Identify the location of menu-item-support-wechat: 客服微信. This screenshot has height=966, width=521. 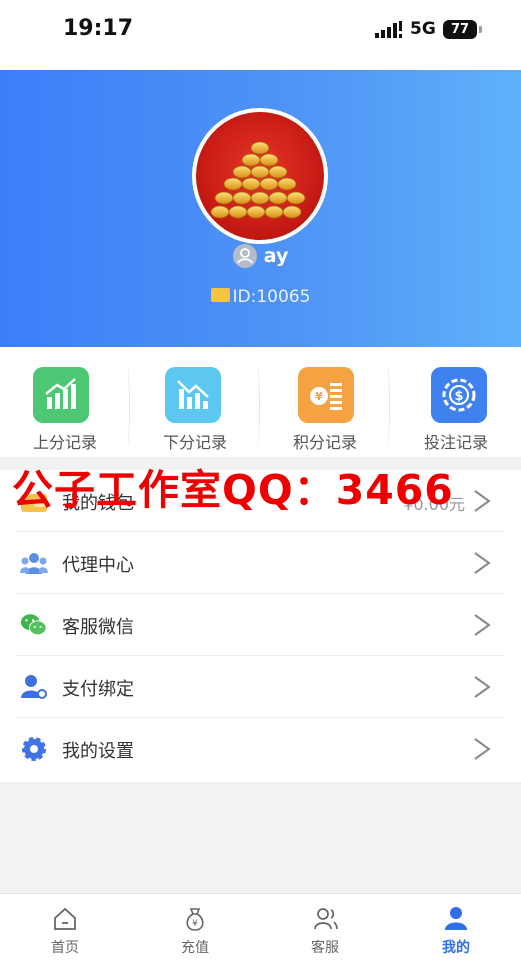
(260, 625).